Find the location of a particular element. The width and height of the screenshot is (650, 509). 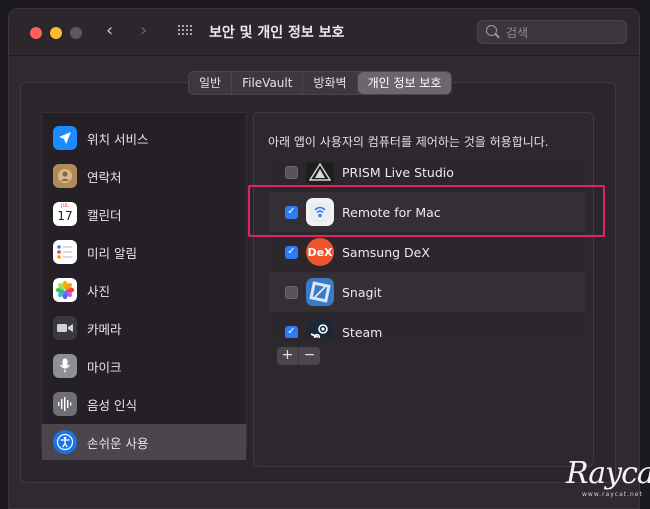

app-name: PRISM Live Studio is located at coordinates (398, 172).